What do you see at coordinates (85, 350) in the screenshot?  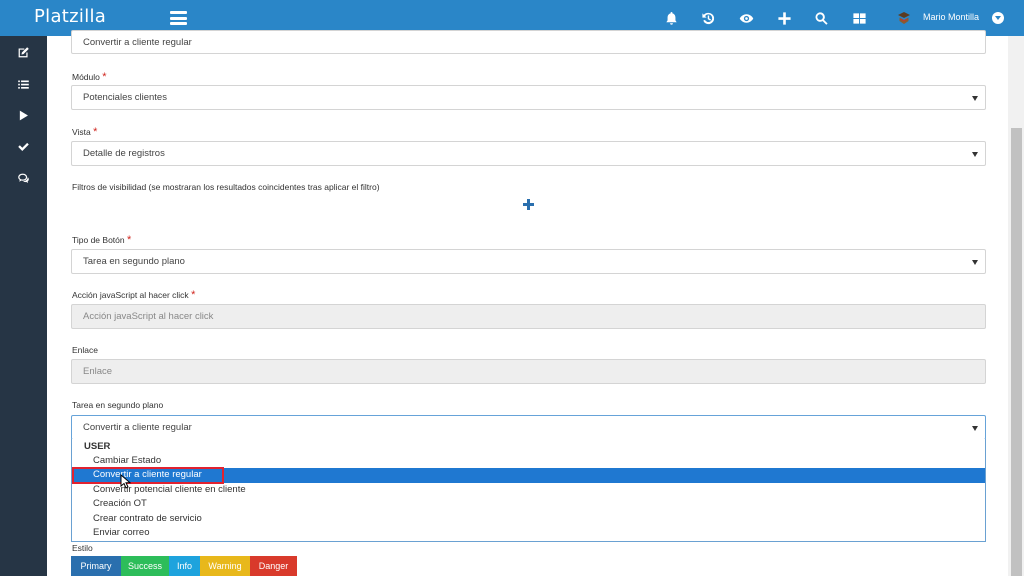 I see `enlace-label: Enlace` at bounding box center [85, 350].